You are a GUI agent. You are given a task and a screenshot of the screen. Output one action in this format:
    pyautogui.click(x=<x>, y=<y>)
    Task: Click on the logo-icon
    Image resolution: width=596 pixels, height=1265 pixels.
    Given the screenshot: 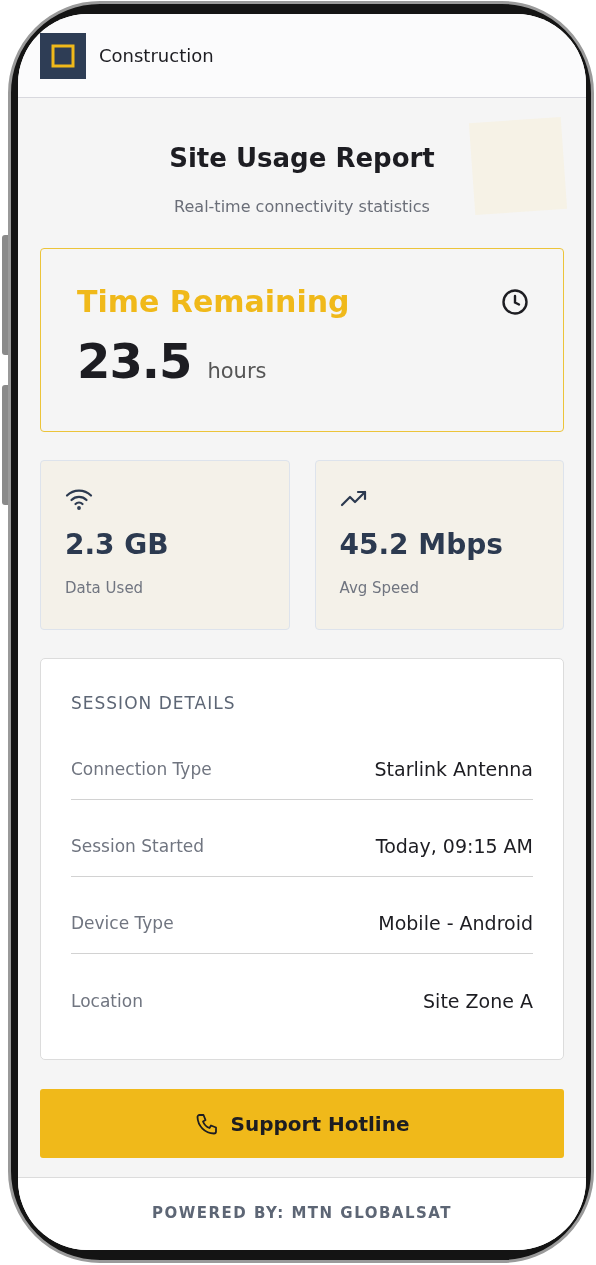 What is the action you would take?
    pyautogui.click(x=63, y=55)
    